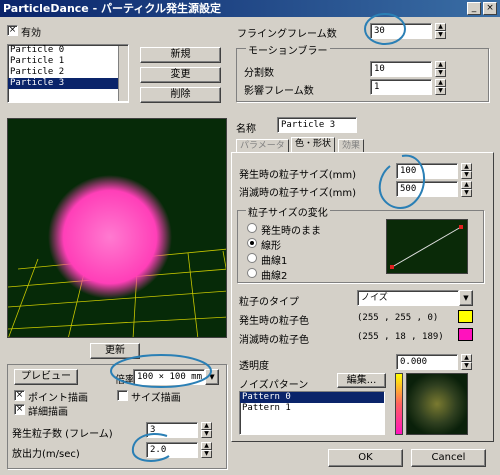 This screenshot has width=500, height=475. Describe the element at coordinates (269, 302) in the screenshot. I see `particle-type-label: 粒子のタイプ` at that location.